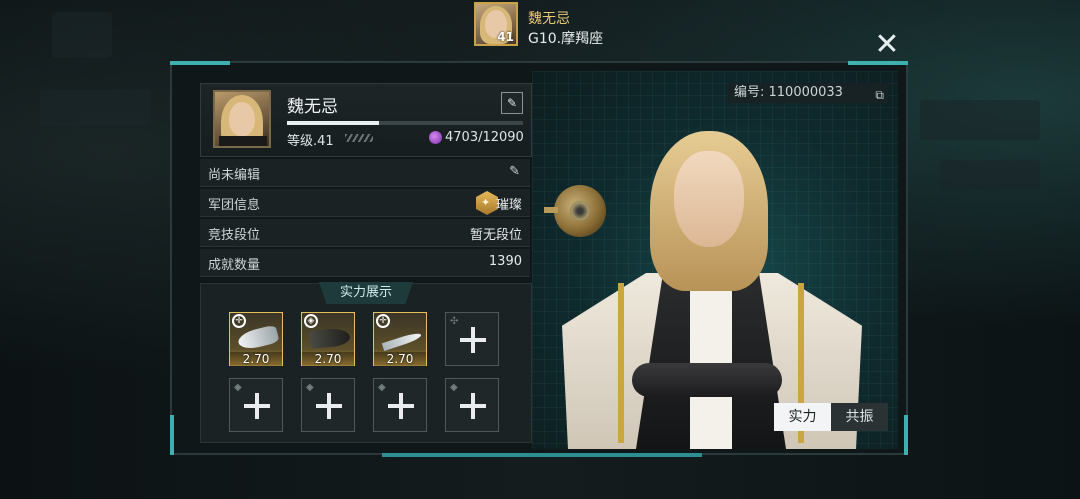 The image size is (1080, 499). I want to click on info-row-value: 1390, so click(505, 261).